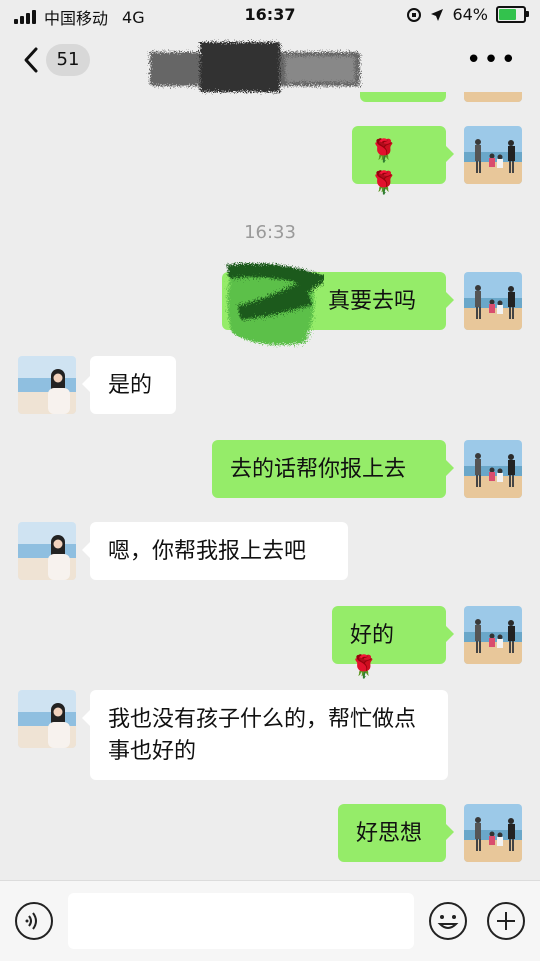  Describe the element at coordinates (448, 921) in the screenshot. I see `emoji-icon` at that location.